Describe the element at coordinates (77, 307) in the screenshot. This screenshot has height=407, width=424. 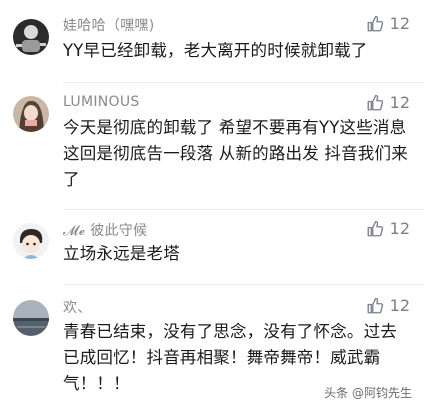
I see `username: 欢、` at that location.